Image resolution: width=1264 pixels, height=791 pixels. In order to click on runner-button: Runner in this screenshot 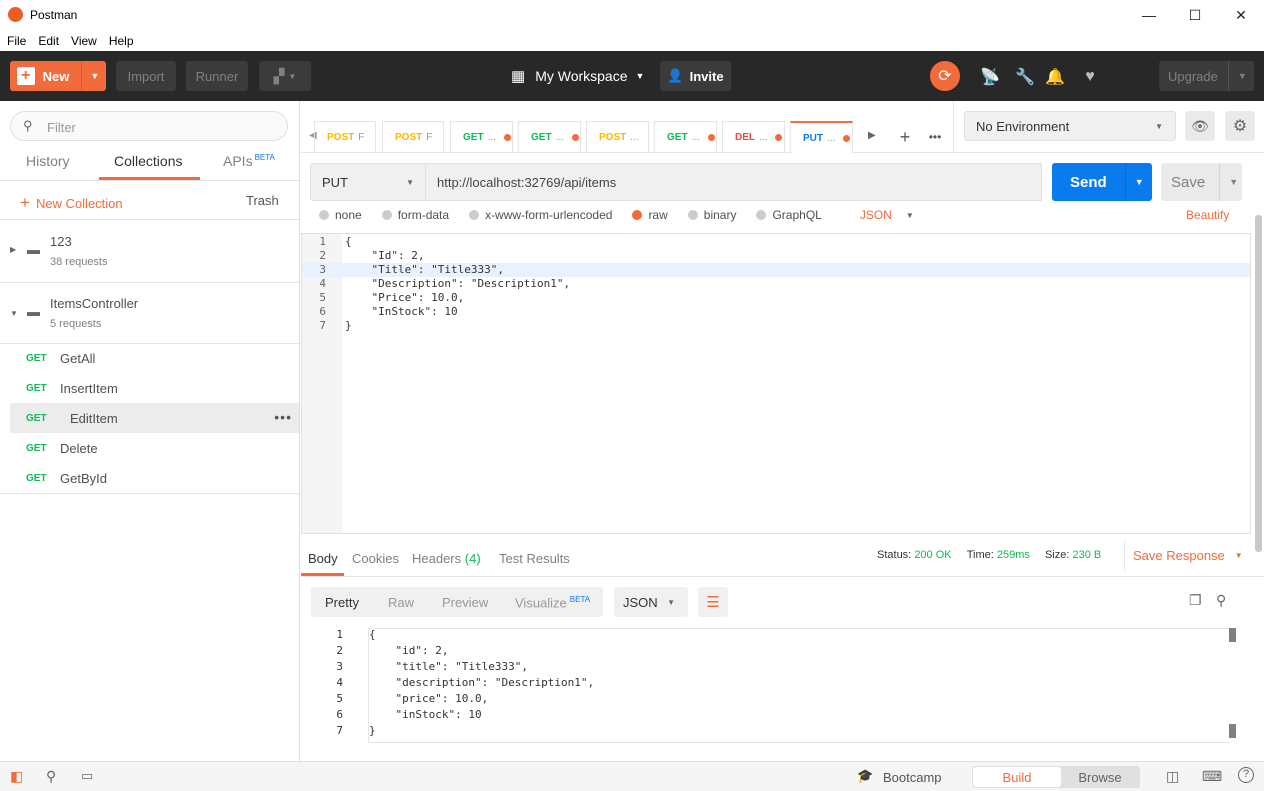, I will do `click(217, 76)`.